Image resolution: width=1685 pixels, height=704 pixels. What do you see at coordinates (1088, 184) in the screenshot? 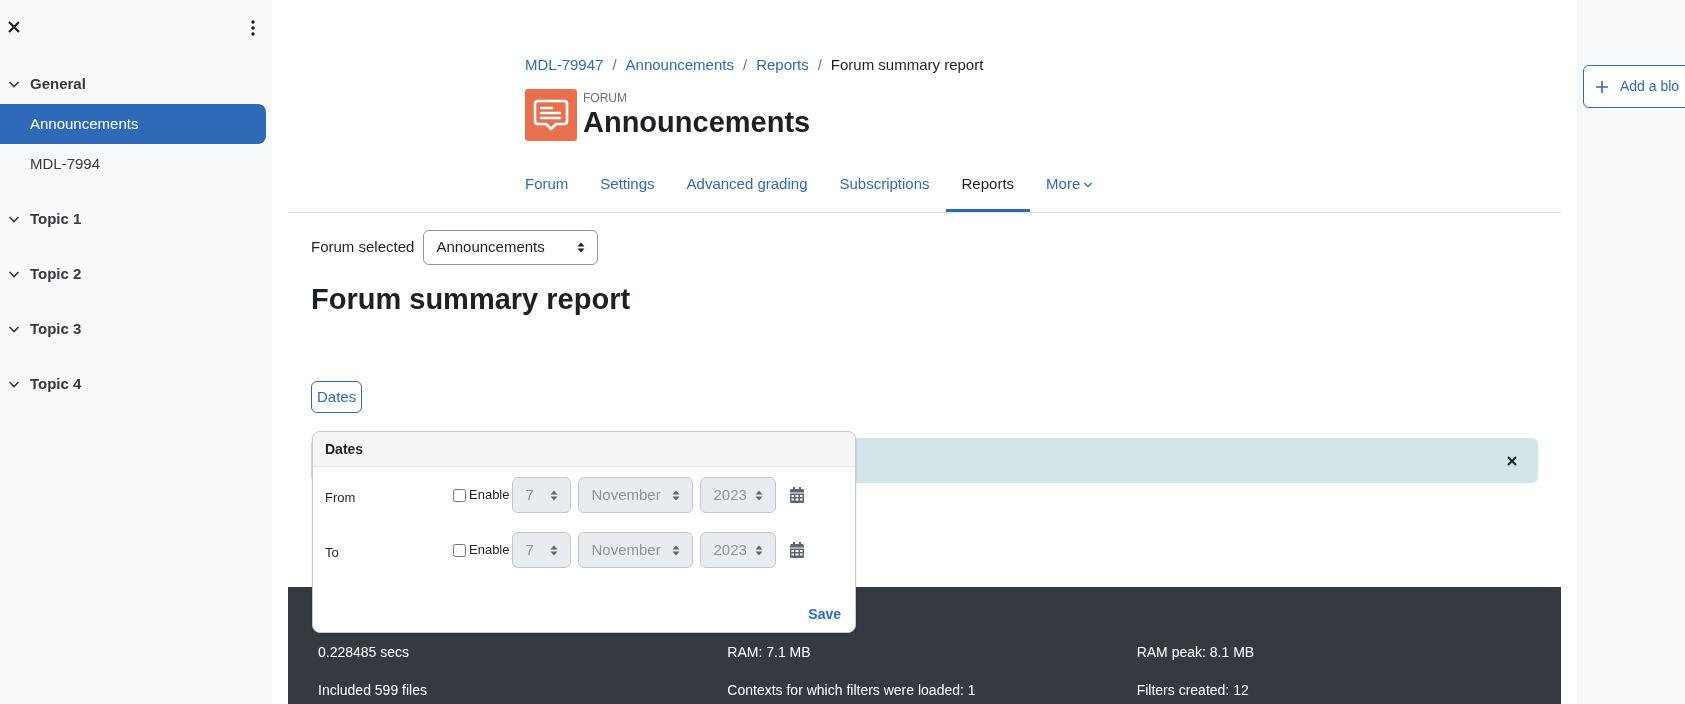
I see `caret-icon` at bounding box center [1088, 184].